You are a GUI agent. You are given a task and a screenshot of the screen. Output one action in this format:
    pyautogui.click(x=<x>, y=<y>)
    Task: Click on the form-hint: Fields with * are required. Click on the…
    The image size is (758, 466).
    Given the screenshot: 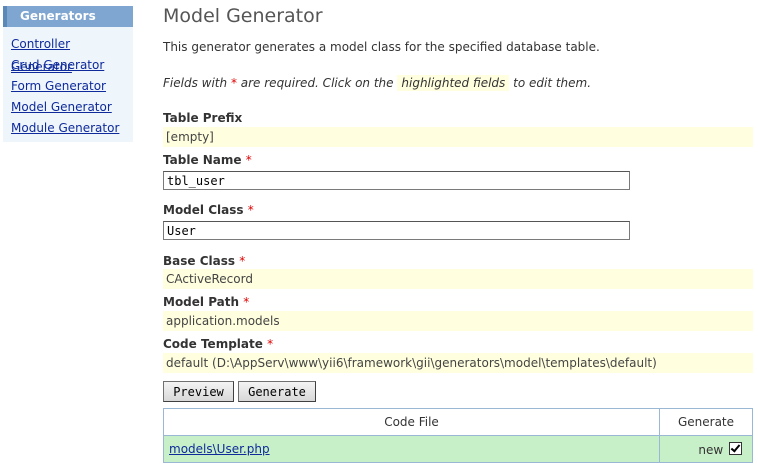 What is the action you would take?
    pyautogui.click(x=377, y=83)
    